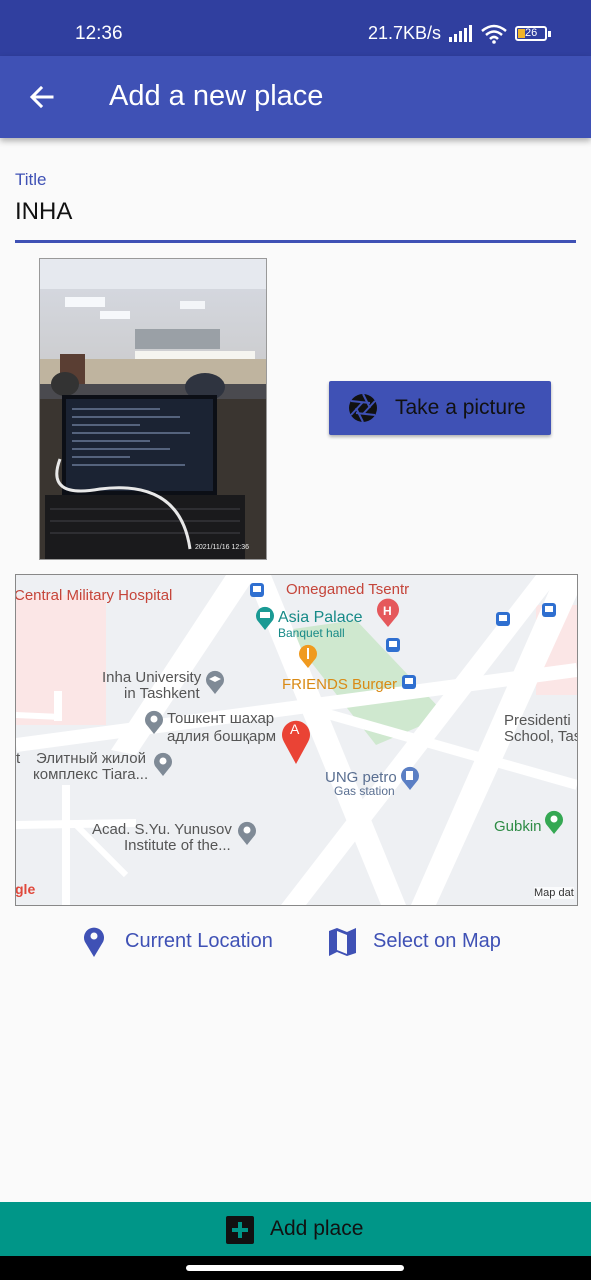 This screenshot has height=1280, width=591. I want to click on photo-preview: 2021/11/16 12:36, so click(153, 409).